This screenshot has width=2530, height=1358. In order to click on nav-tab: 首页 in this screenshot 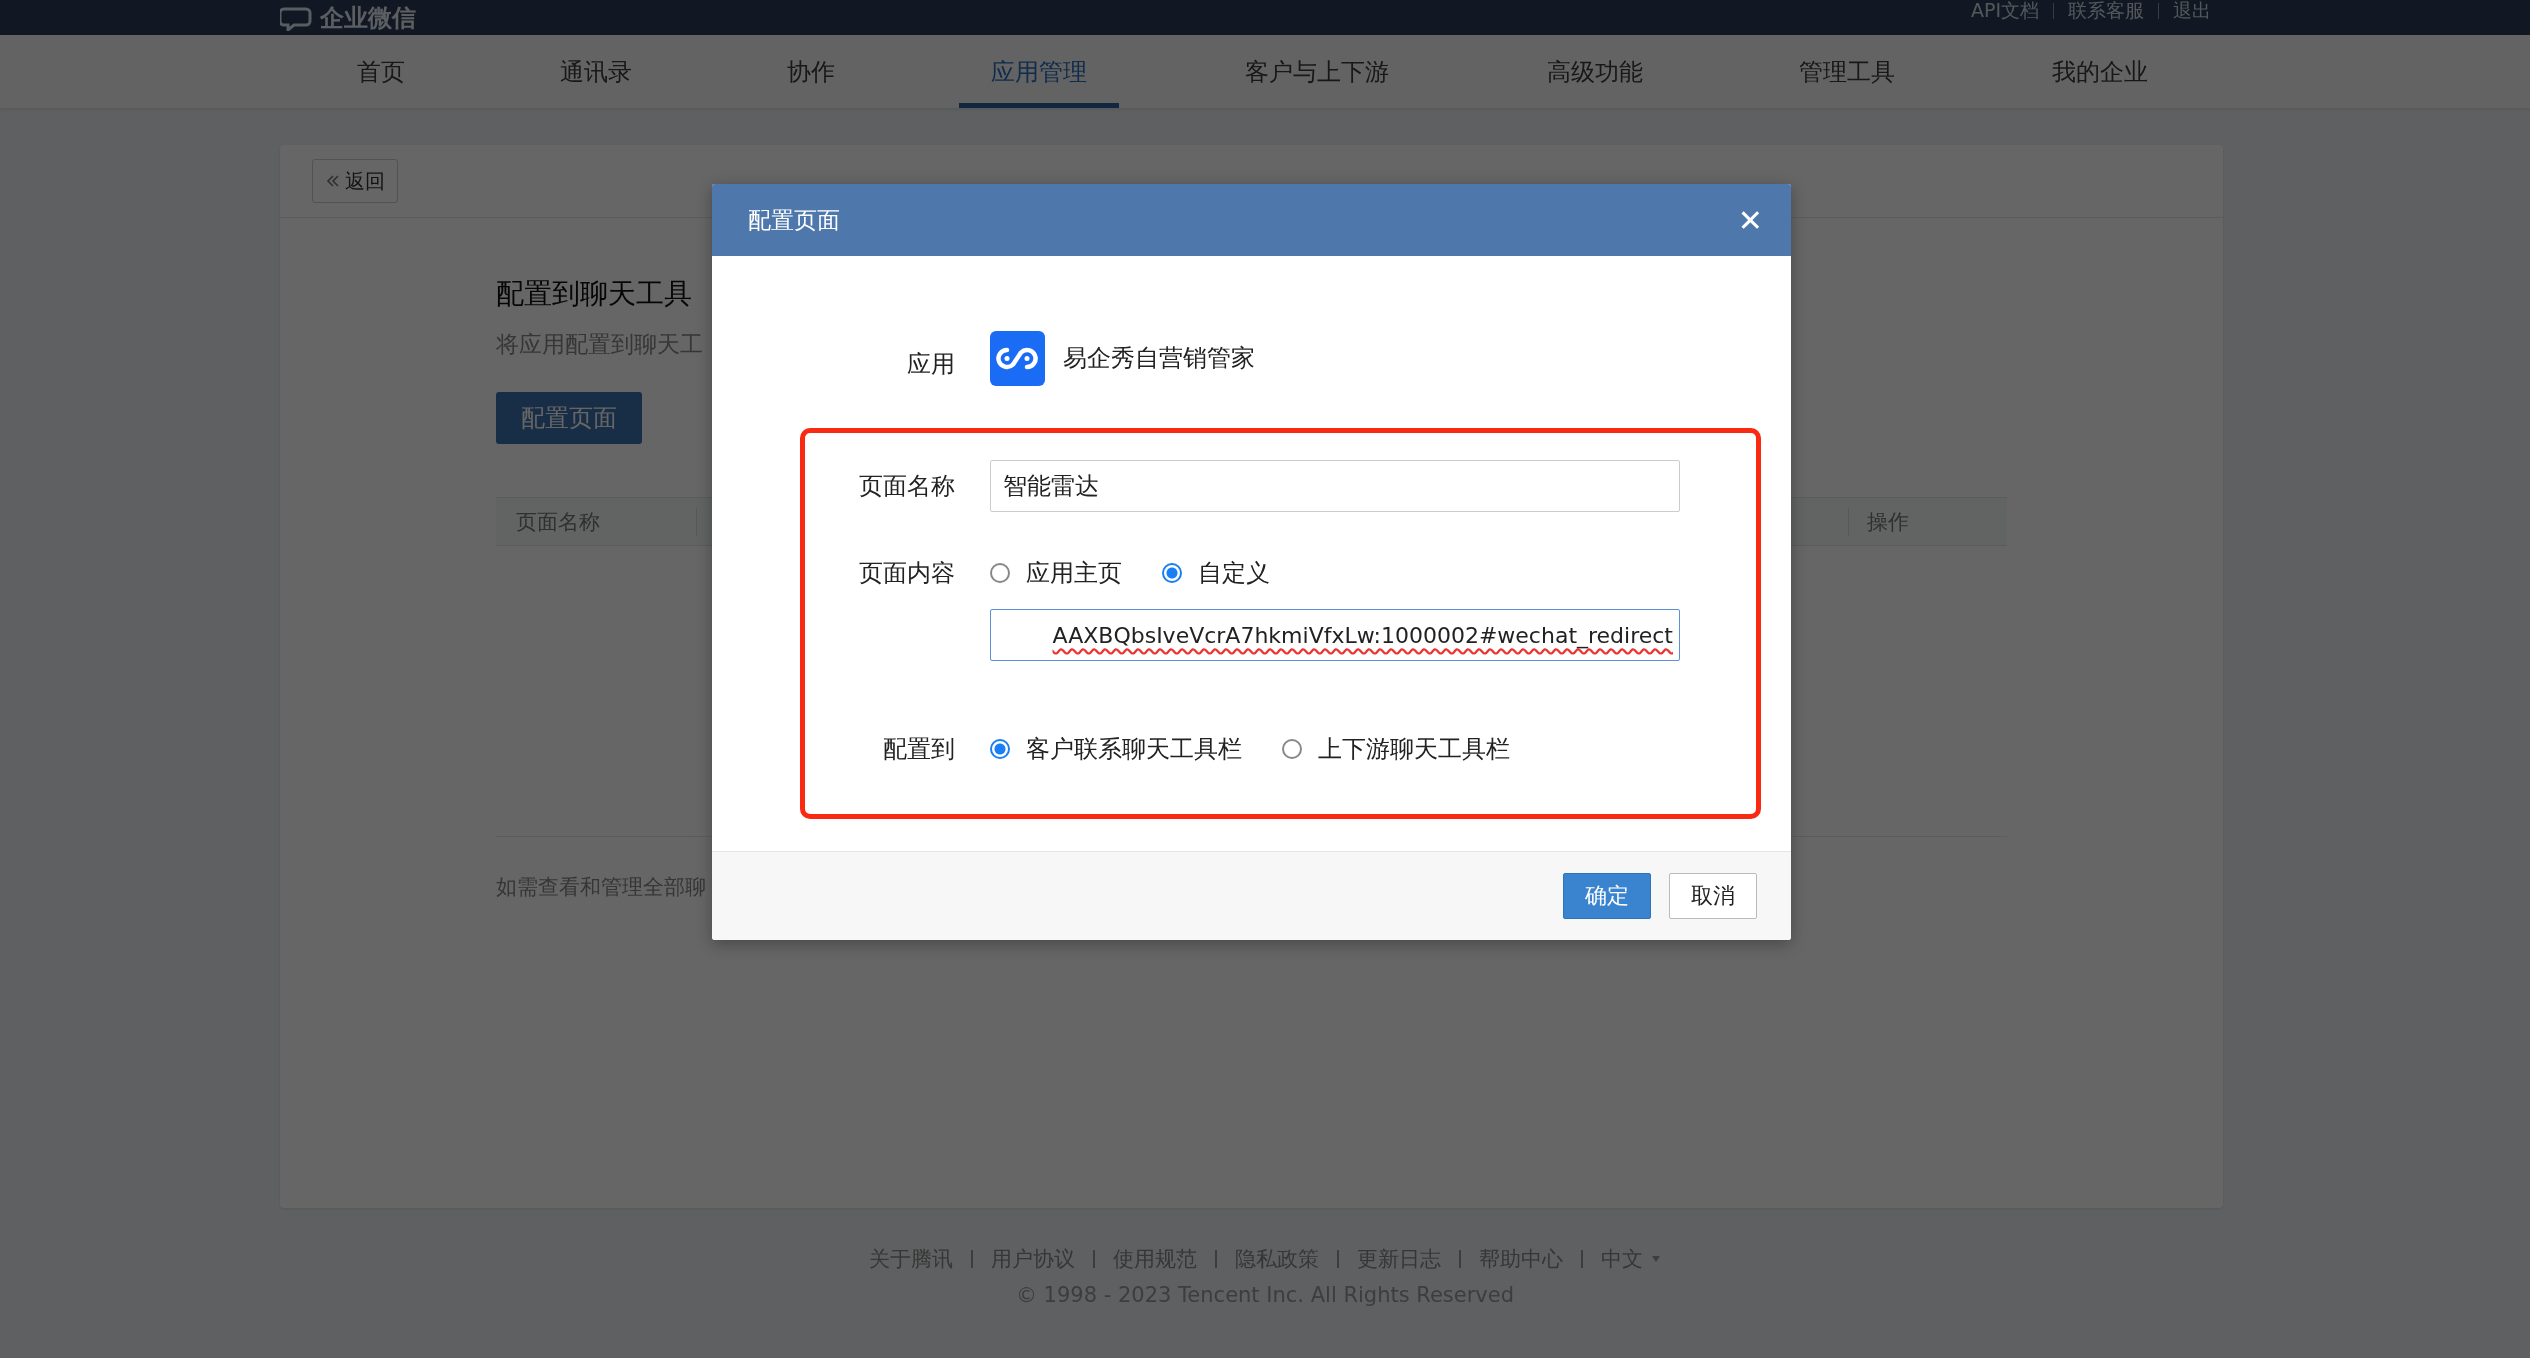, I will do `click(381, 71)`.